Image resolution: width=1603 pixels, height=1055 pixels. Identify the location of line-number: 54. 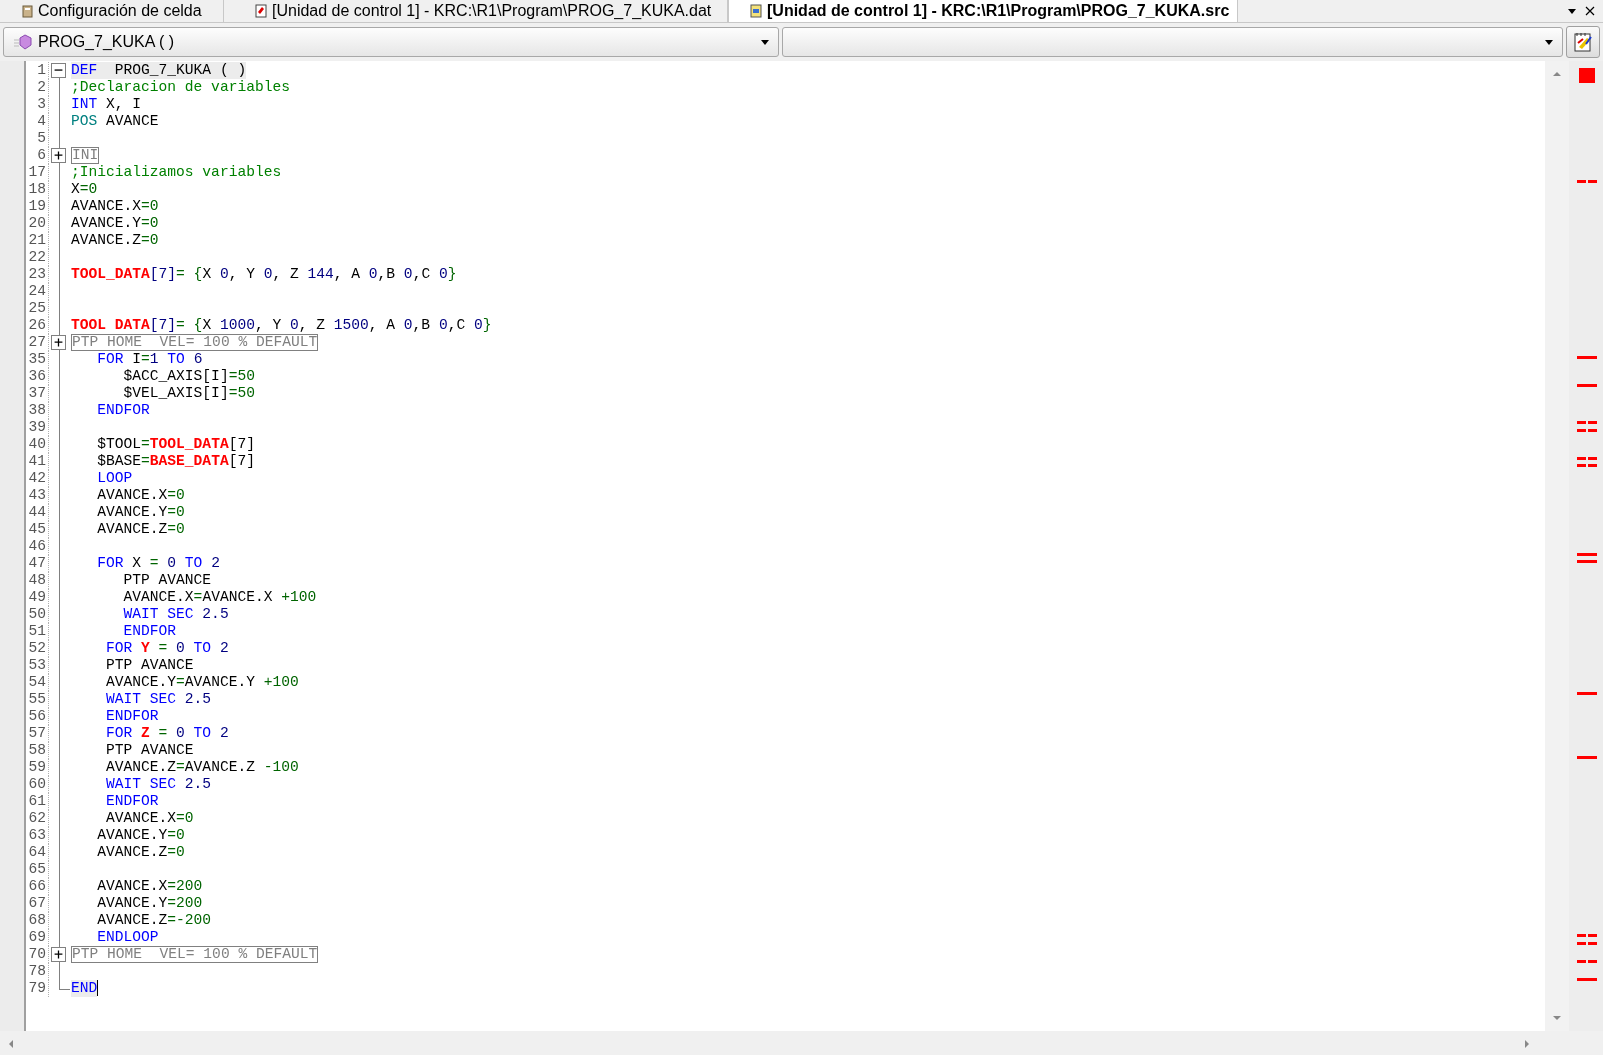
(37, 682).